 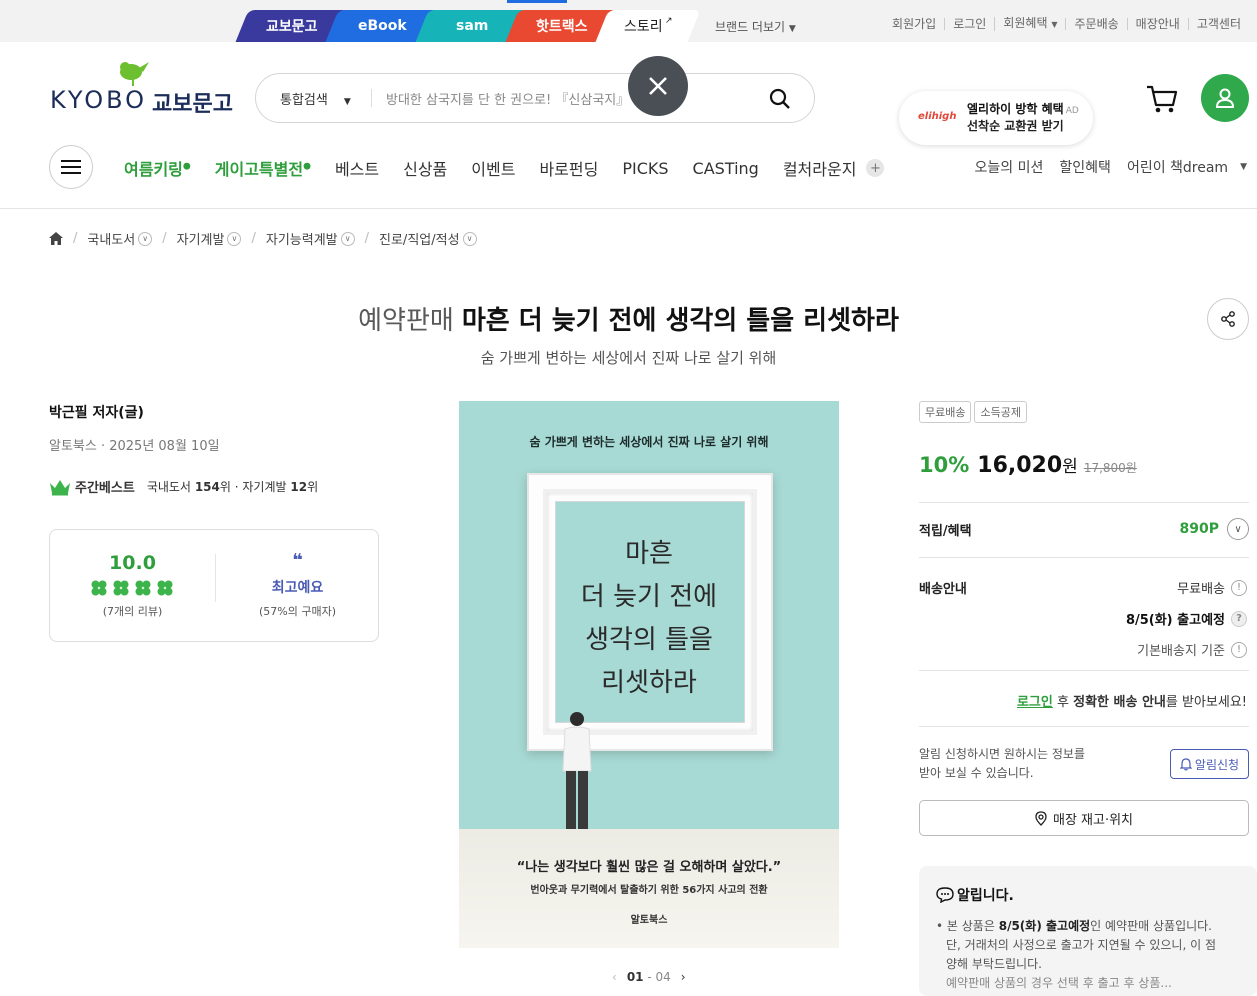 What do you see at coordinates (945, 412) in the screenshot?
I see `badge-free-shipping: 무료배송` at bounding box center [945, 412].